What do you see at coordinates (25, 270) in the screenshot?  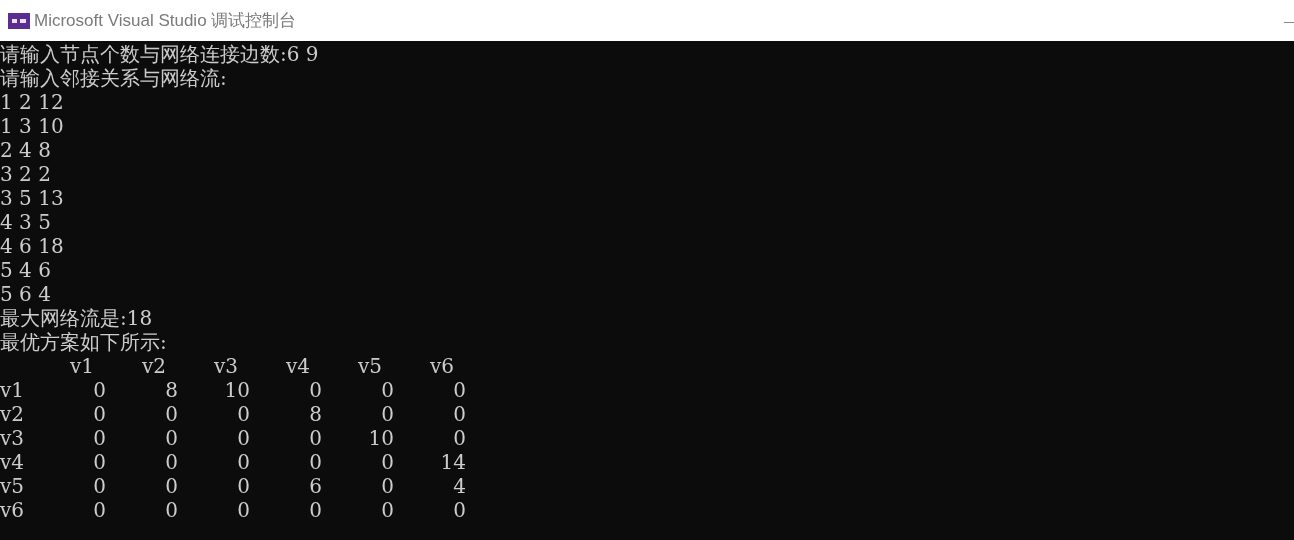 I see `console-line: 5 4 6` at bounding box center [25, 270].